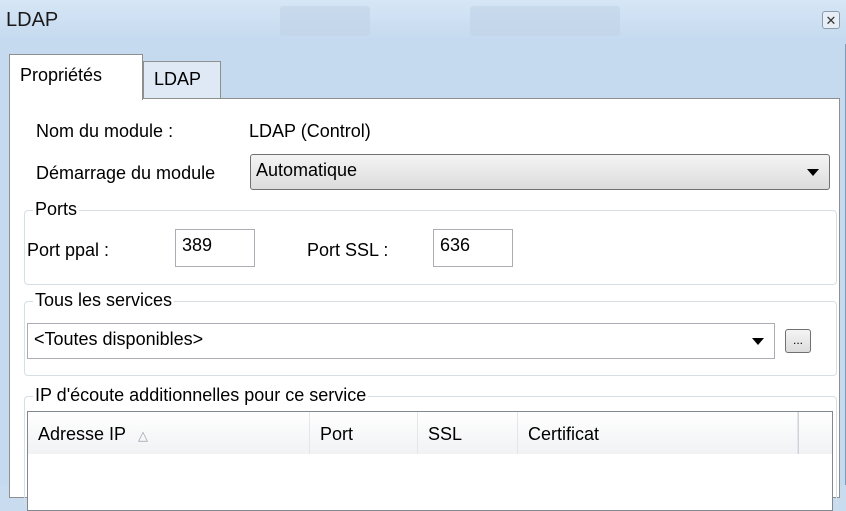  Describe the element at coordinates (445, 434) in the screenshot. I see `column-header-ssl-label: SSL` at that location.